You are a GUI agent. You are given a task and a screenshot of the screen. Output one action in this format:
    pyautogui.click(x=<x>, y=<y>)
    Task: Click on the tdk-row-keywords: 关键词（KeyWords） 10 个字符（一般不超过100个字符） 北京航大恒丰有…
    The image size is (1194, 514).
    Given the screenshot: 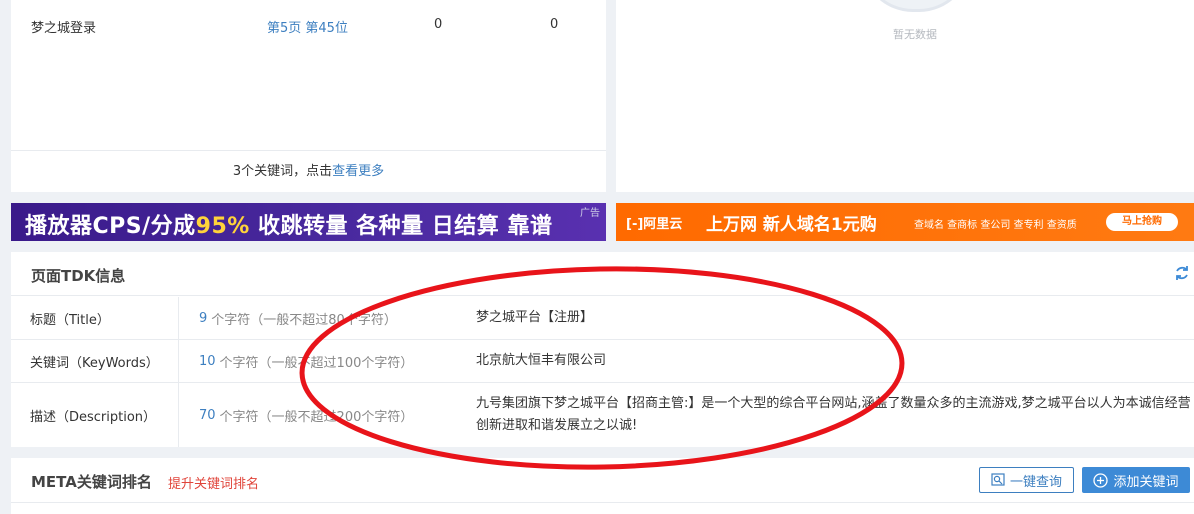 What is the action you would take?
    pyautogui.click(x=602, y=361)
    